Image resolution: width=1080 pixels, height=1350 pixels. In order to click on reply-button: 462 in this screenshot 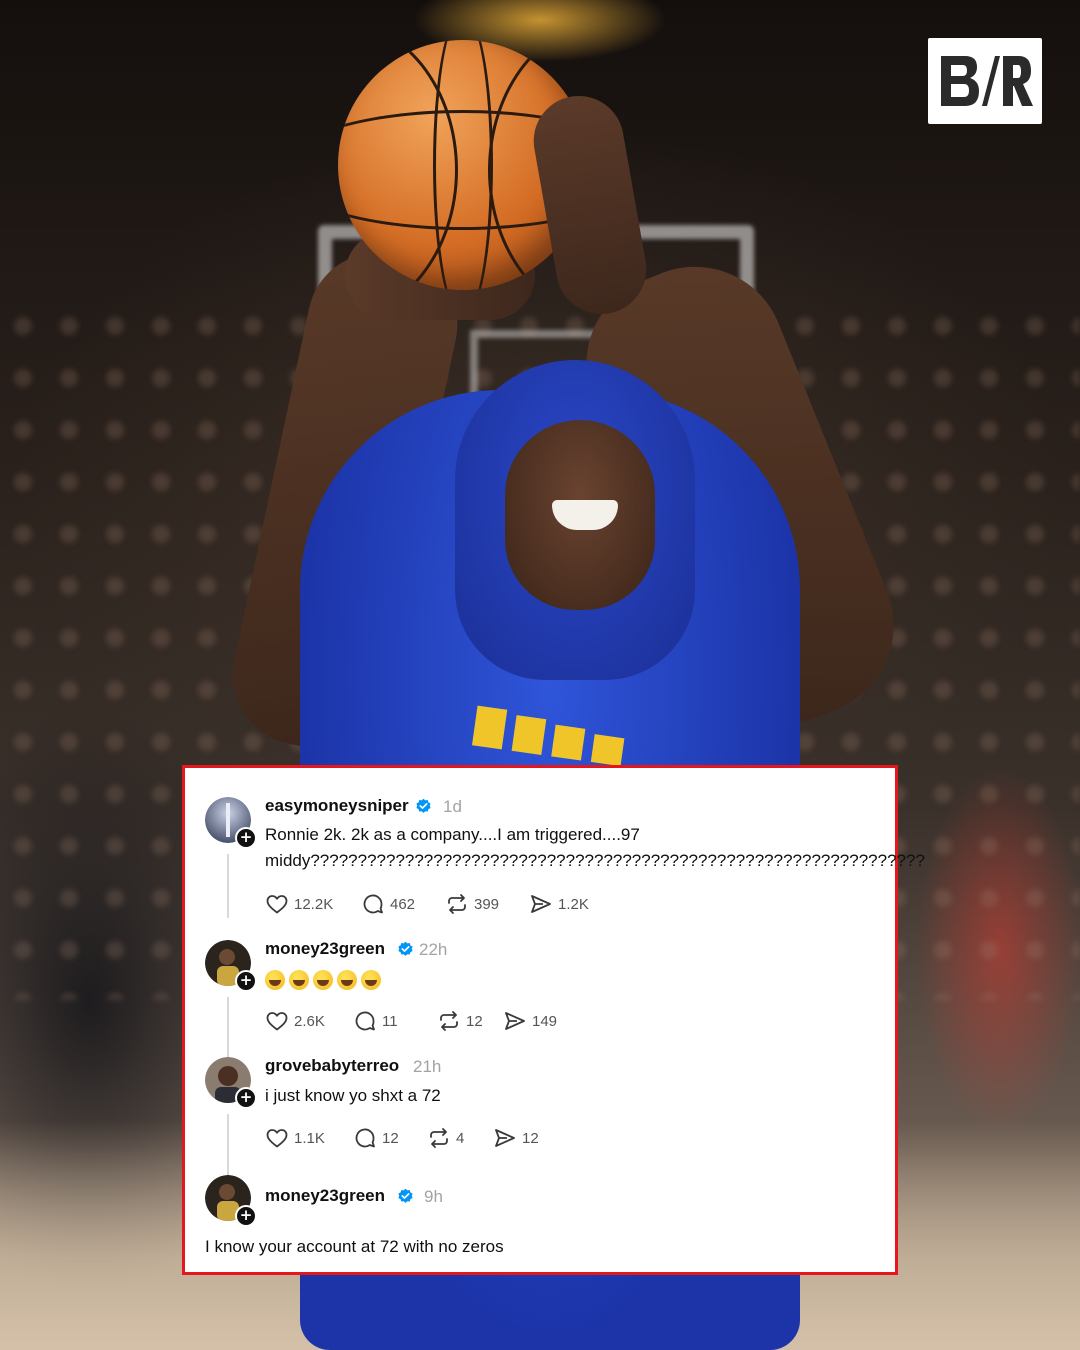, I will do `click(403, 904)`.